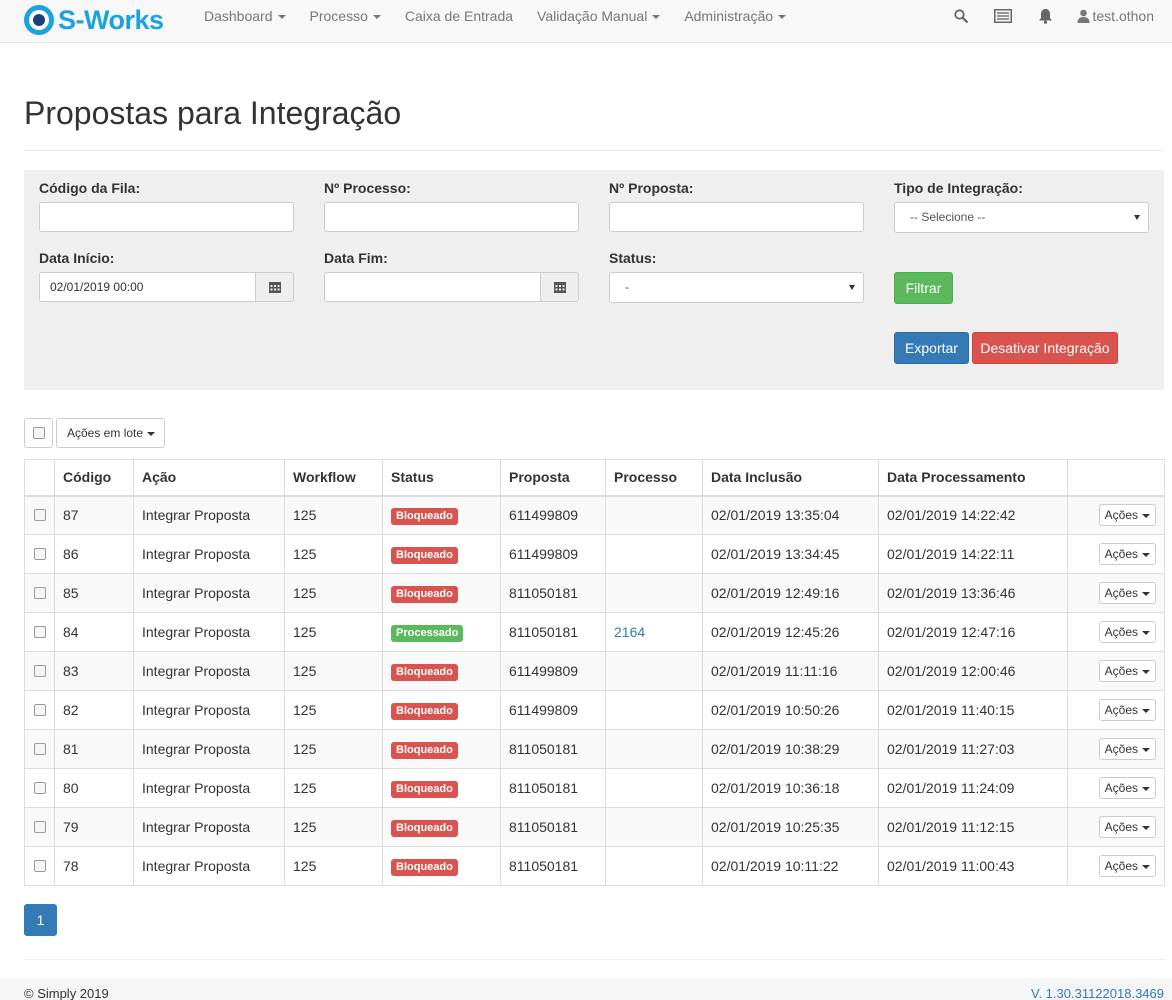 Image resolution: width=1172 pixels, height=1000 pixels. Describe the element at coordinates (790, 671) in the screenshot. I see `cell-data-inclusao: 02/01/2019 11:11:16` at that location.